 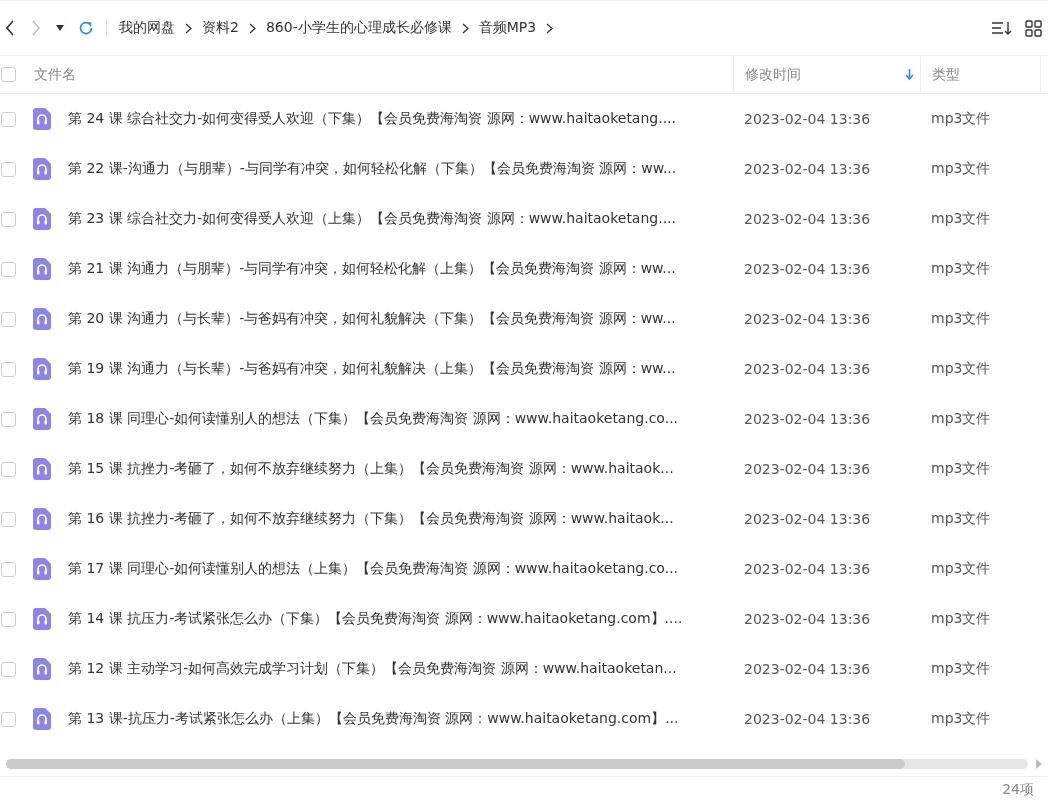 I want to click on forward-button, so click(x=36, y=28).